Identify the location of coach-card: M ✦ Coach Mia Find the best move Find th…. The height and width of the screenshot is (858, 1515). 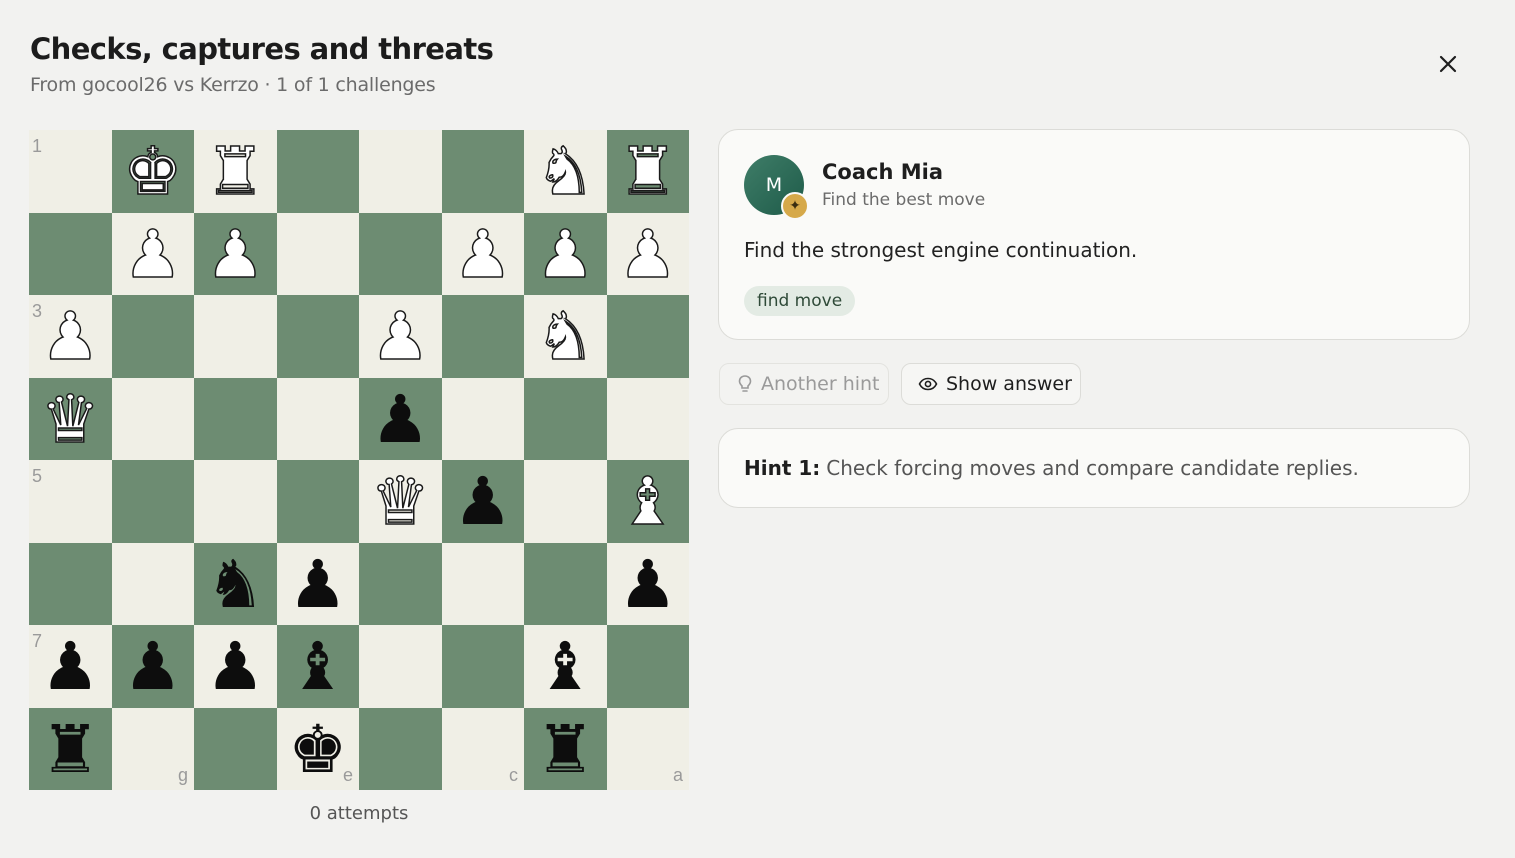
(1094, 234).